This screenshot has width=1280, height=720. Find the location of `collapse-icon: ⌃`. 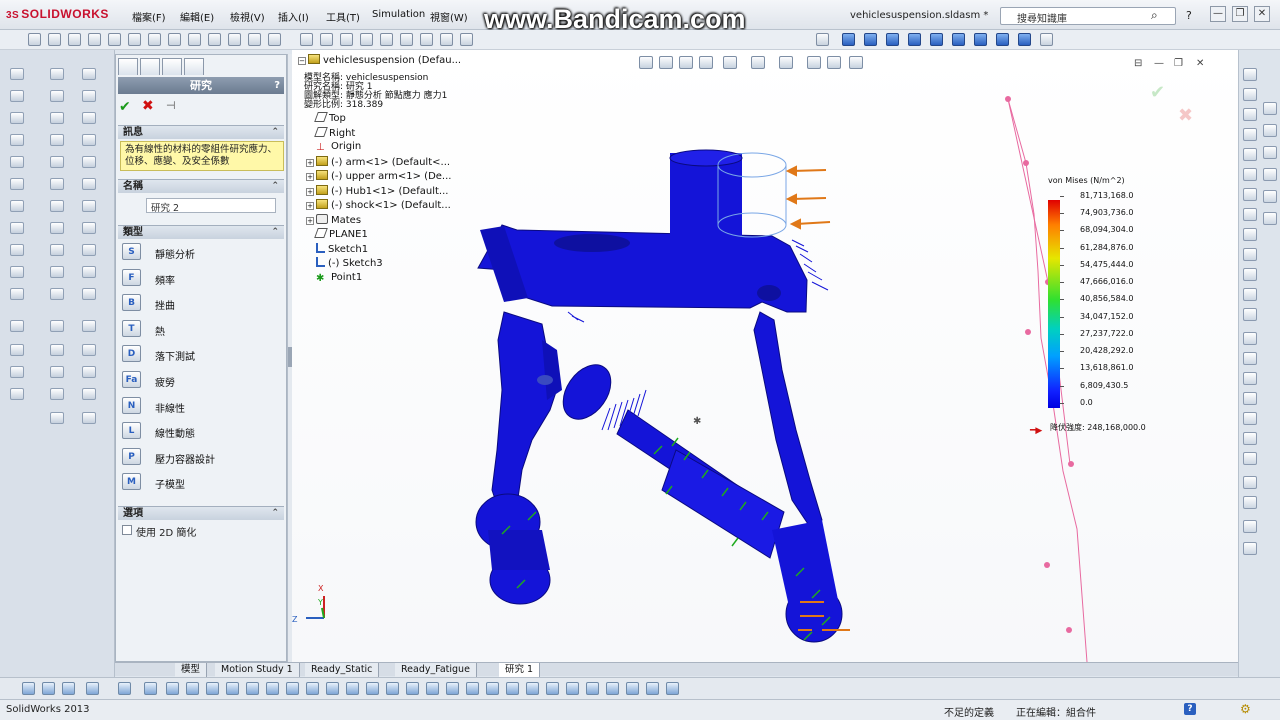

collapse-icon: ⌃ is located at coordinates (275, 232).